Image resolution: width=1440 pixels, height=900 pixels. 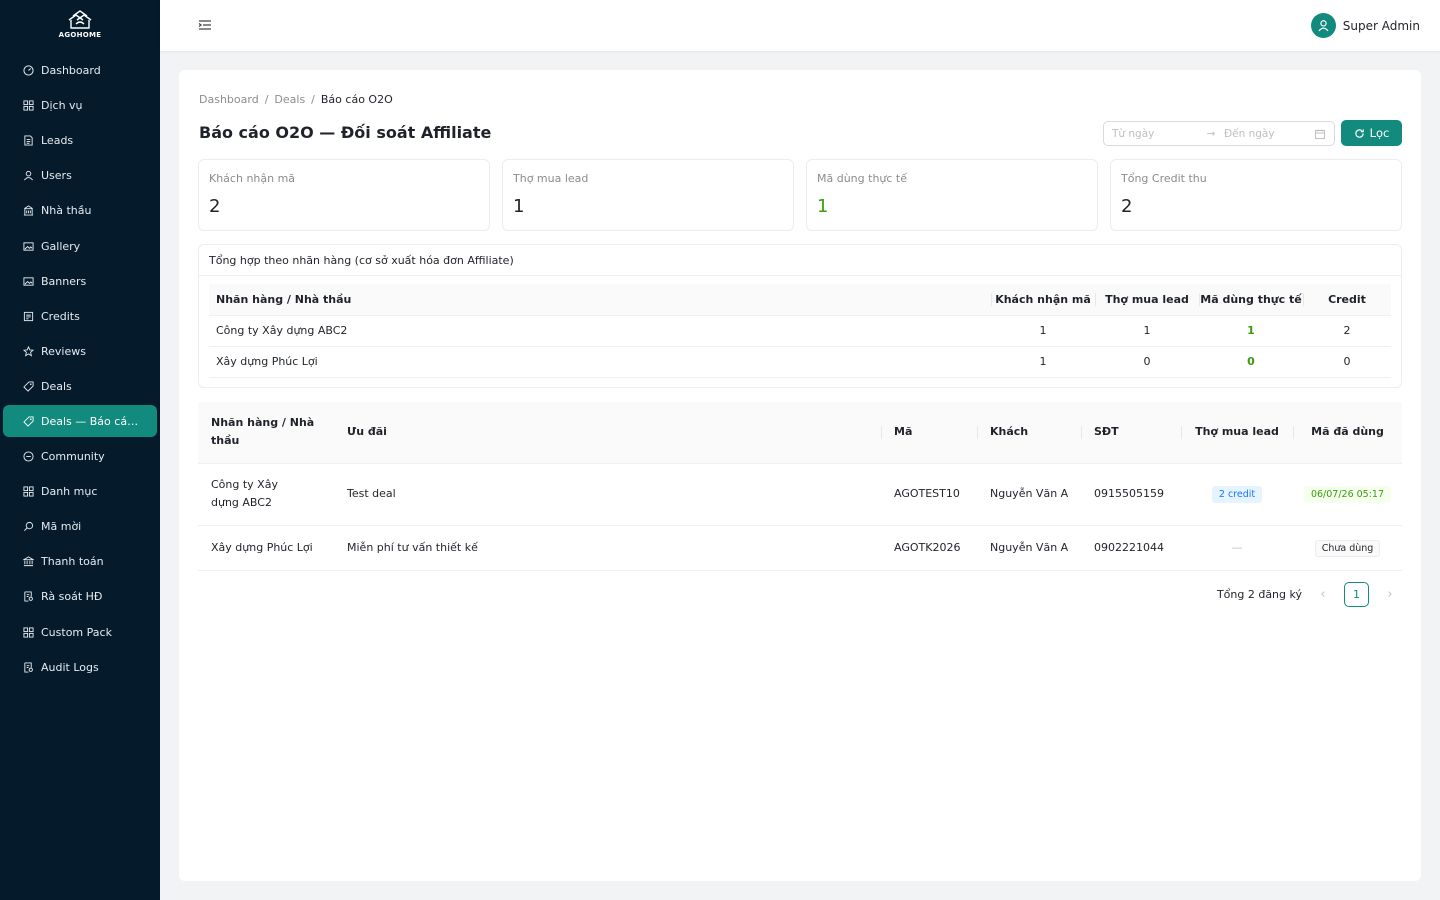 What do you see at coordinates (28, 211) in the screenshot?
I see `building-icon` at bounding box center [28, 211].